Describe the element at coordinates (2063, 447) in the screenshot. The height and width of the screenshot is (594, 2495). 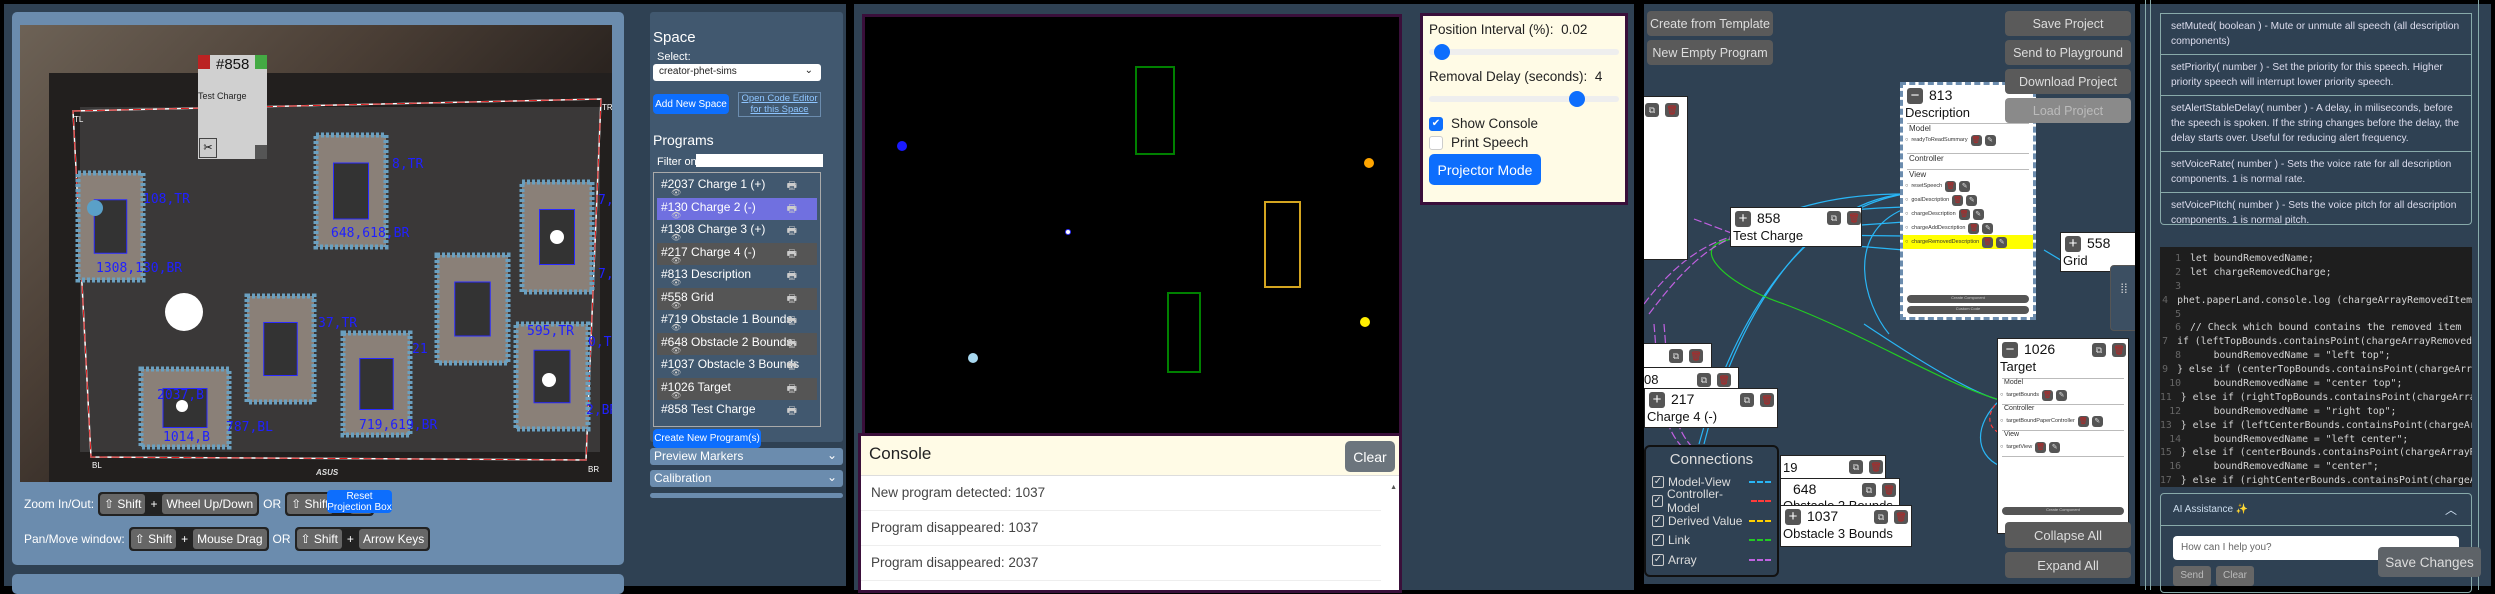
I see `component-target-view: ○ targetView 🗑 ✎` at that location.